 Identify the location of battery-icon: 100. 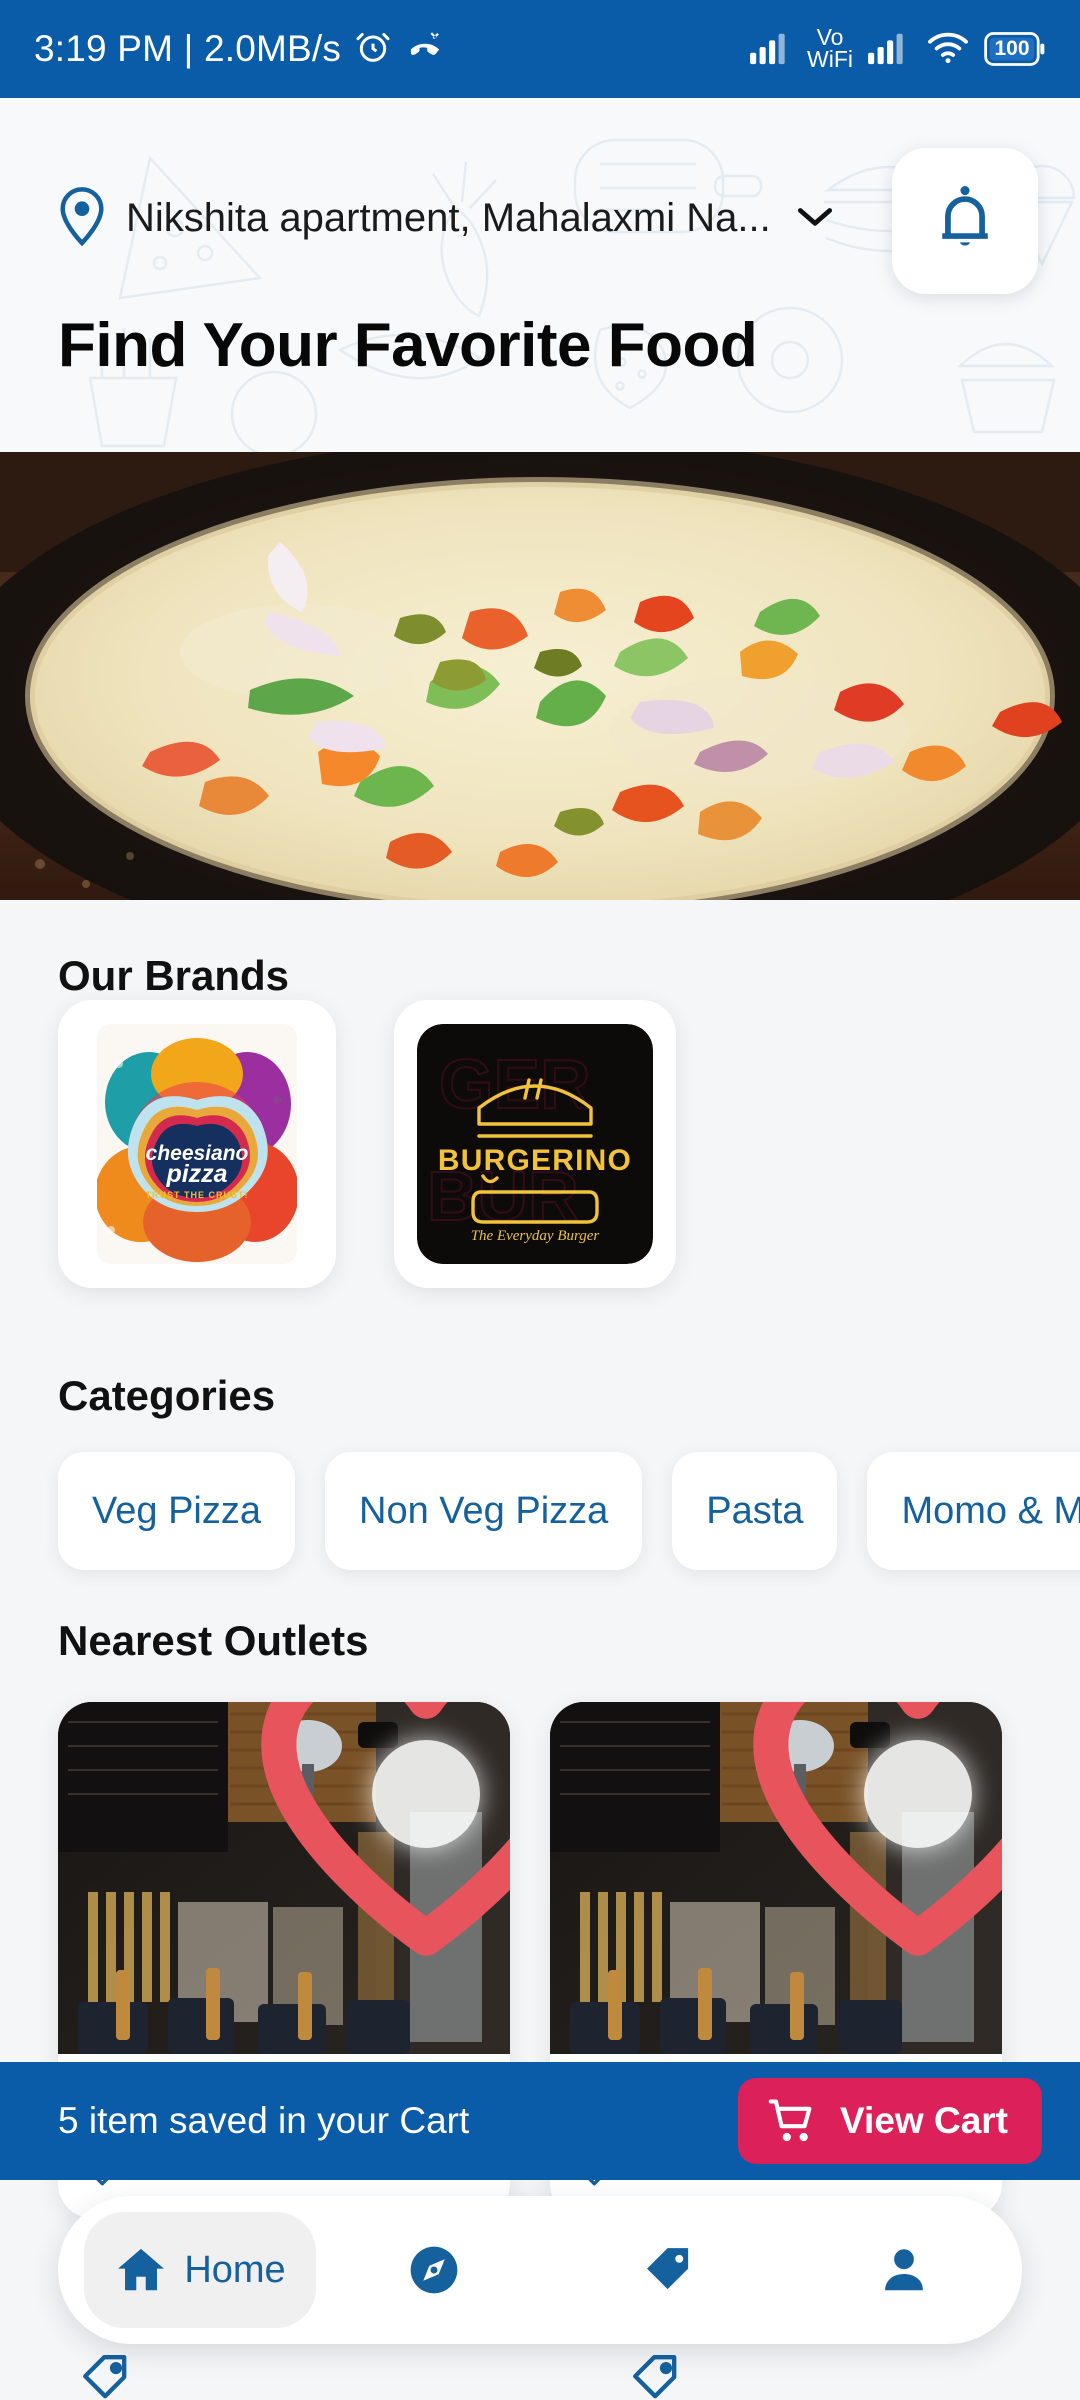
(1015, 49).